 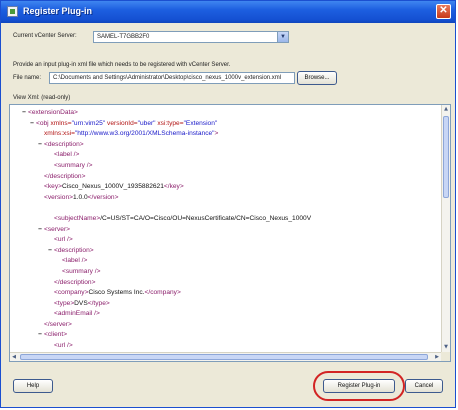 What do you see at coordinates (53, 112) in the screenshot?
I see `xml-token: <extensionData>` at bounding box center [53, 112].